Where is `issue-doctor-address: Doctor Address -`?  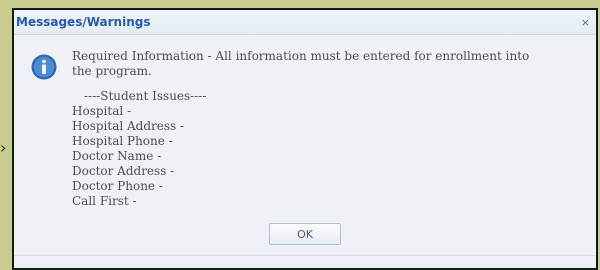
issue-doctor-address: Doctor Address - is located at coordinates (123, 171).